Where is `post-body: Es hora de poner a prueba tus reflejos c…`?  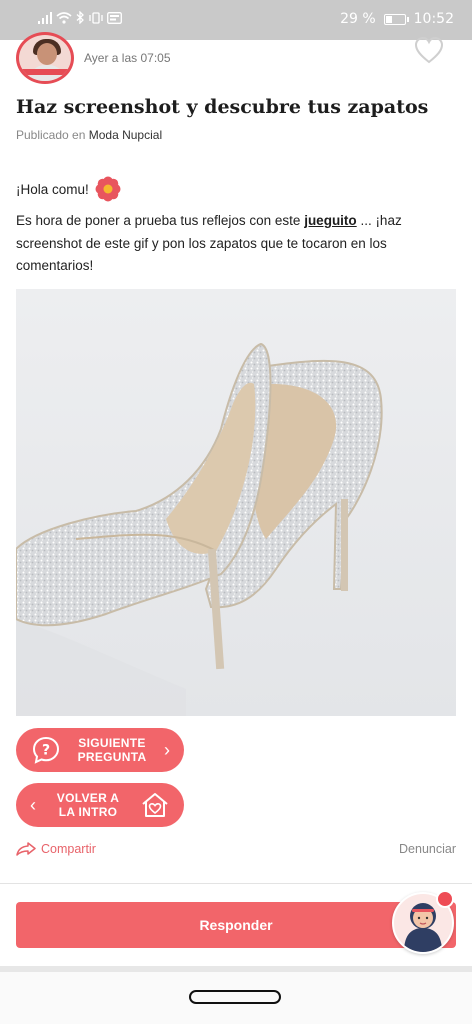
post-body: Es hora de poner a prueba tus reflejos c… is located at coordinates (236, 244).